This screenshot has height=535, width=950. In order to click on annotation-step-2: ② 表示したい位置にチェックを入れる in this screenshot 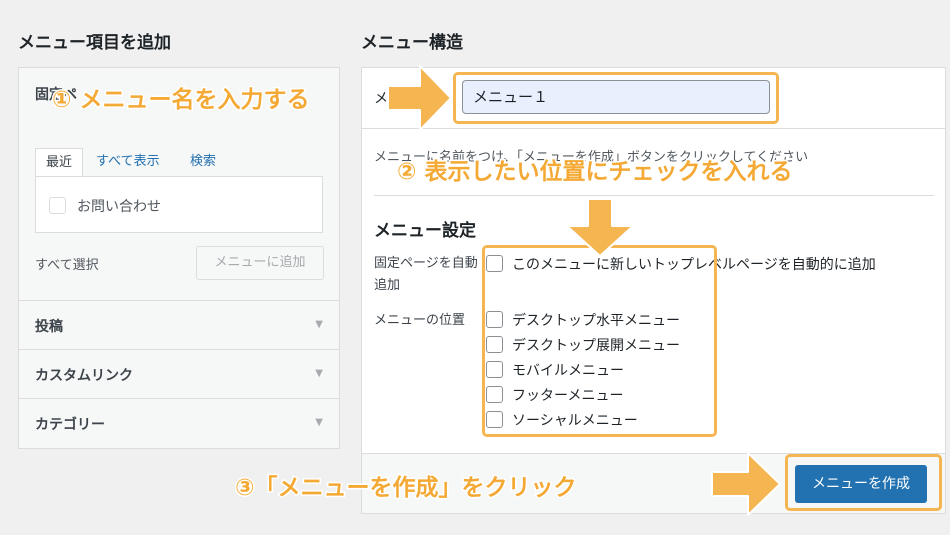, I will do `click(594, 172)`.